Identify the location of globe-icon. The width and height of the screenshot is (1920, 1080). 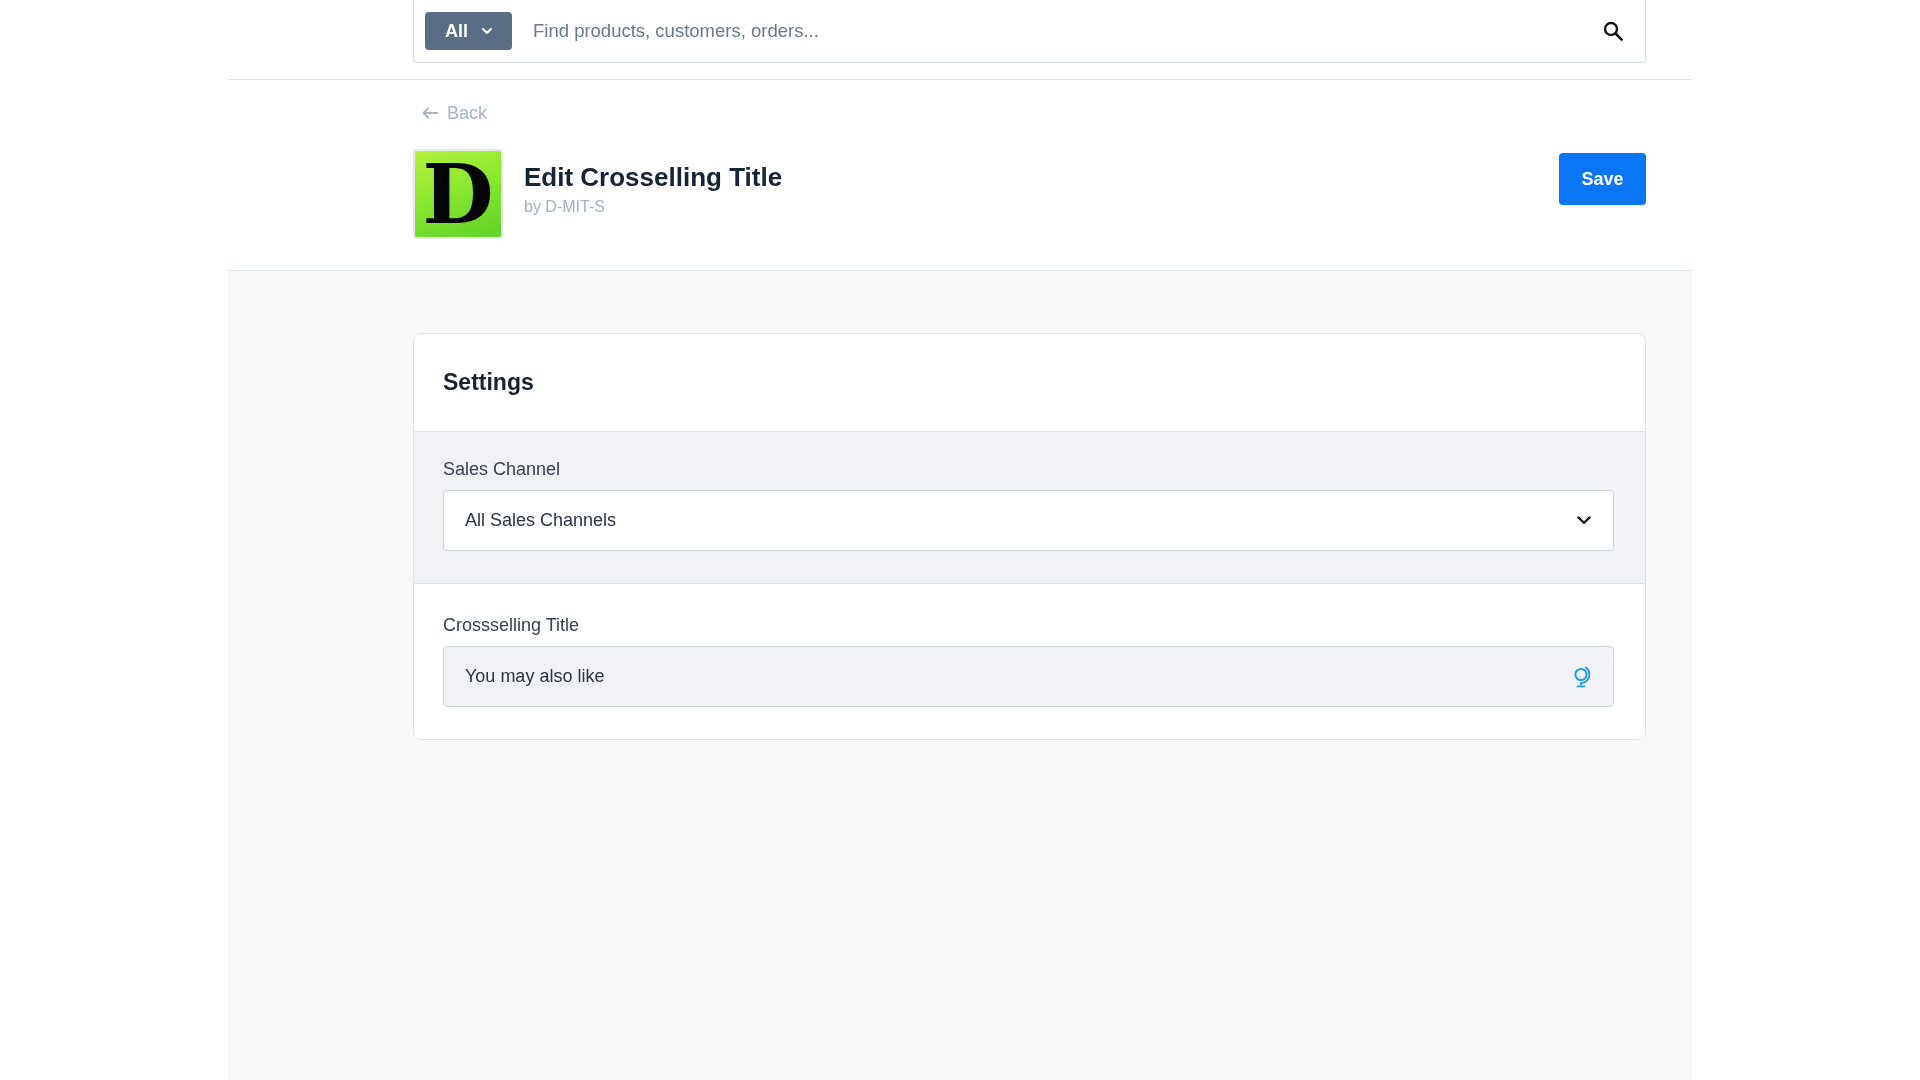
(1582, 676).